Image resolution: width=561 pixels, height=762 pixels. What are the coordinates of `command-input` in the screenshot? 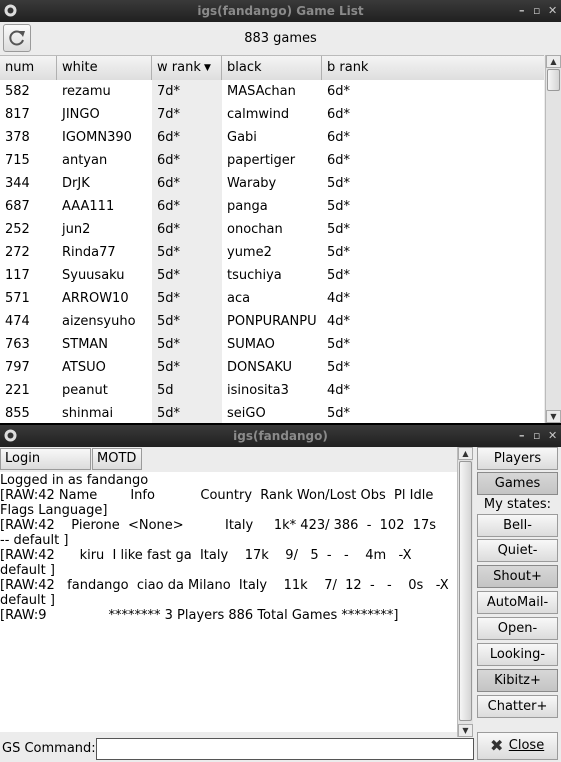 It's located at (285, 749).